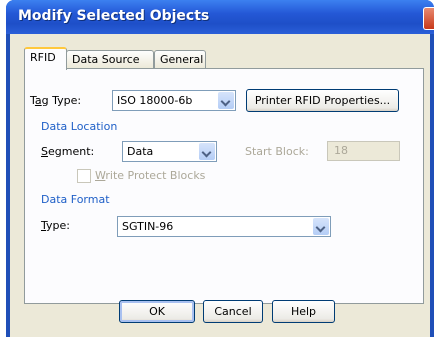  What do you see at coordinates (150, 175) in the screenshot?
I see `write-protect-label: Write Protect Blocks` at bounding box center [150, 175].